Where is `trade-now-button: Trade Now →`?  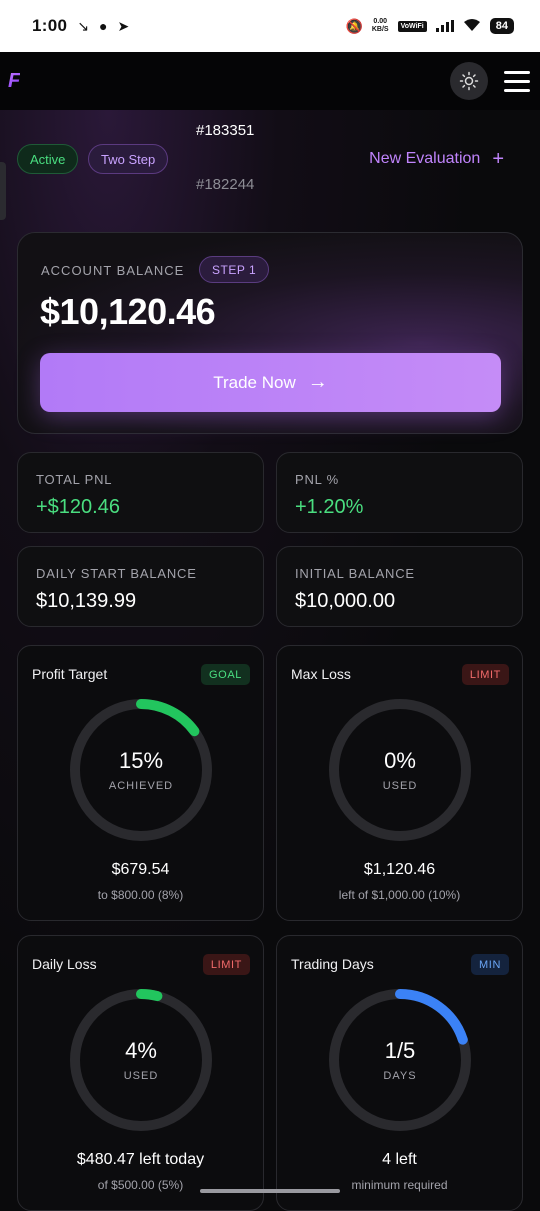
trade-now-button: Trade Now → is located at coordinates (270, 382).